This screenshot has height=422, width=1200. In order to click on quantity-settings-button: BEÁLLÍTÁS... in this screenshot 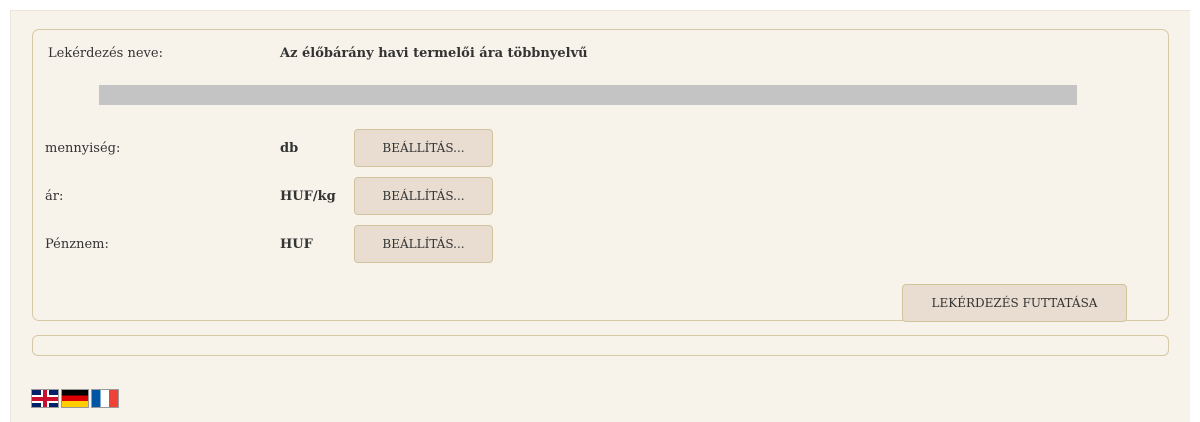, I will do `click(423, 148)`.